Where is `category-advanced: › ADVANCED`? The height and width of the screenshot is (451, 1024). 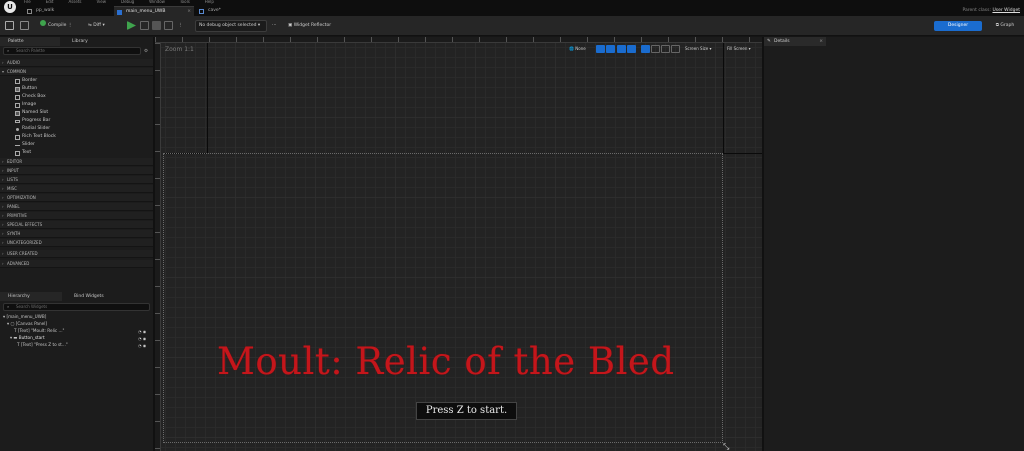
category-advanced: › ADVANCED is located at coordinates (76, 264).